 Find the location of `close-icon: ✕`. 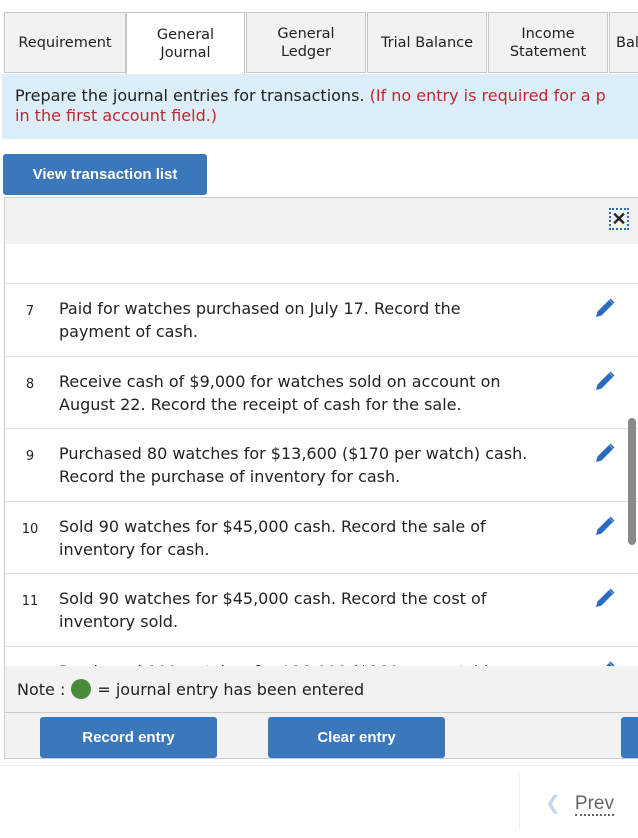

close-icon: ✕ is located at coordinates (619, 219).